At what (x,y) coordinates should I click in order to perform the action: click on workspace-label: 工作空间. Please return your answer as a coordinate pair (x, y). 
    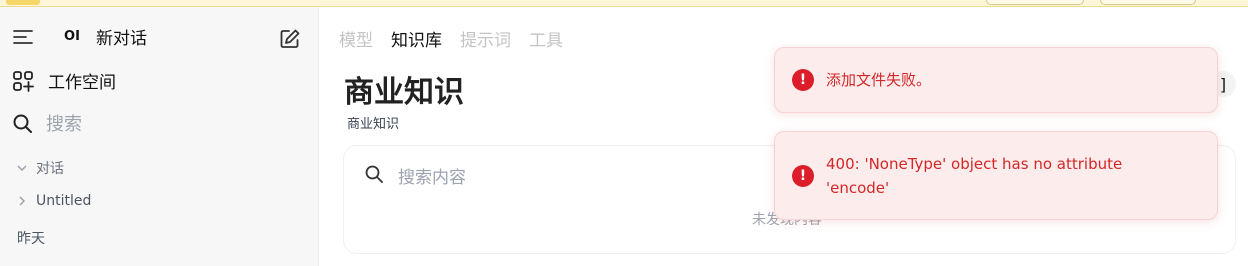
    Looking at the image, I should click on (82, 83).